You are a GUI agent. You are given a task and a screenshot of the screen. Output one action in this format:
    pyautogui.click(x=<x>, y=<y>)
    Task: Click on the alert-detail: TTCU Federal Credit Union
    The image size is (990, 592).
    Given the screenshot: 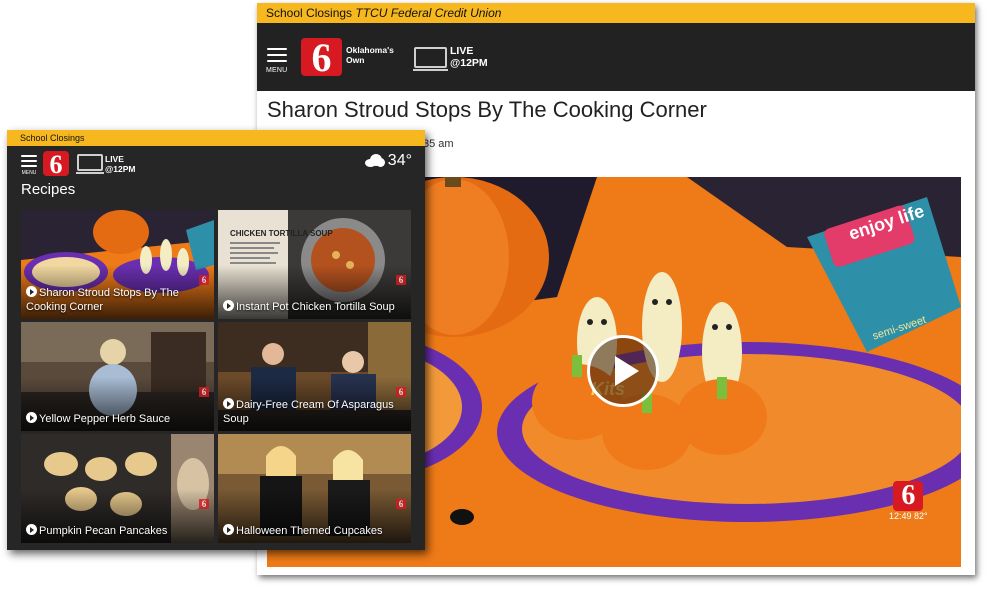 What is the action you would take?
    pyautogui.click(x=428, y=13)
    